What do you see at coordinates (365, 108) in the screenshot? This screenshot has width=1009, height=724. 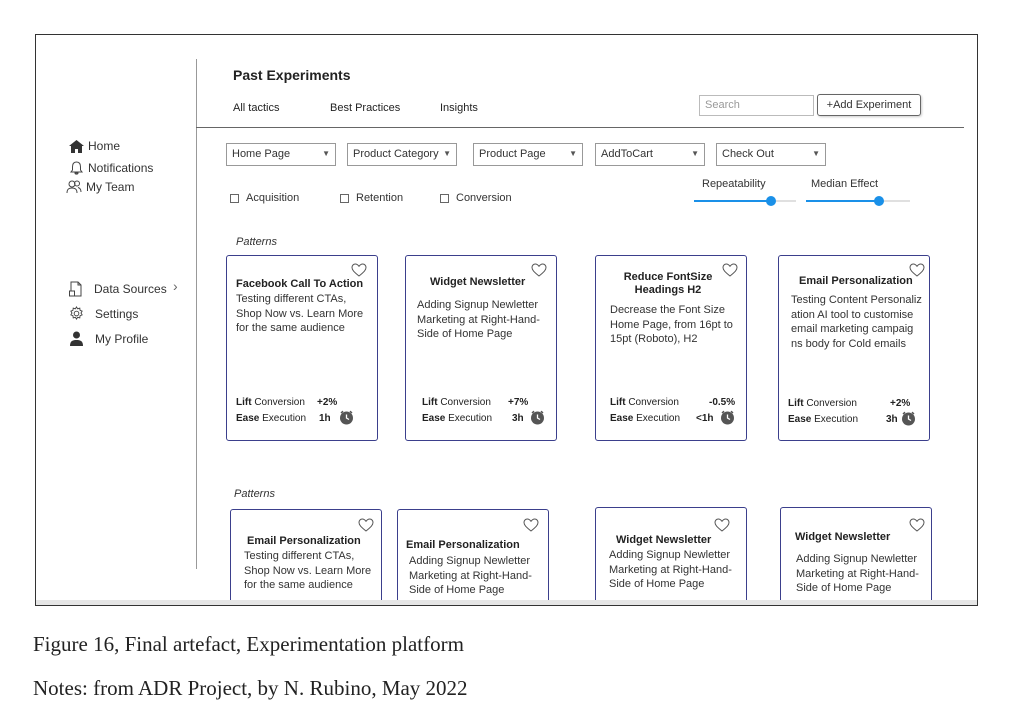 I see `tab-best-practices: Best Practices` at bounding box center [365, 108].